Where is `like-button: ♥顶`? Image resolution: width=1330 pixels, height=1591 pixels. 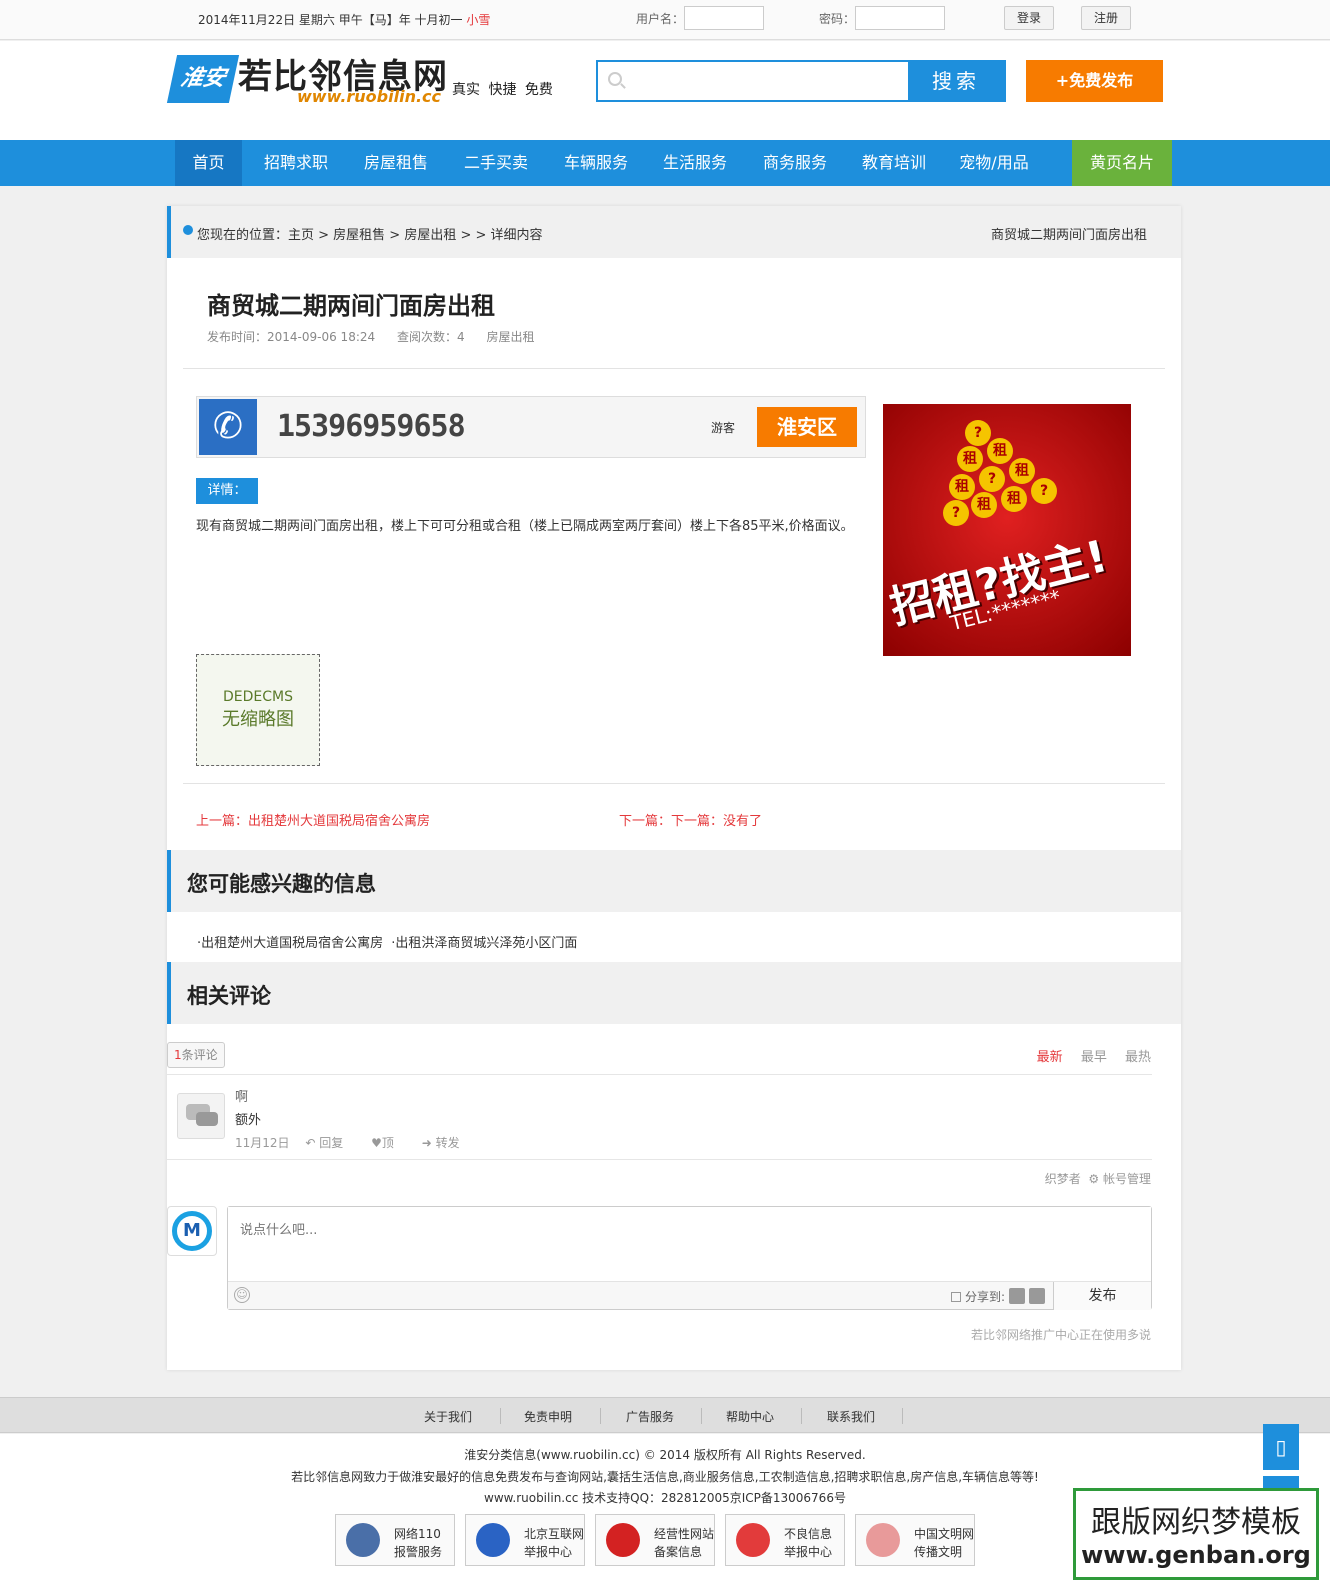
like-button: ♥顶 is located at coordinates (388, 1143).